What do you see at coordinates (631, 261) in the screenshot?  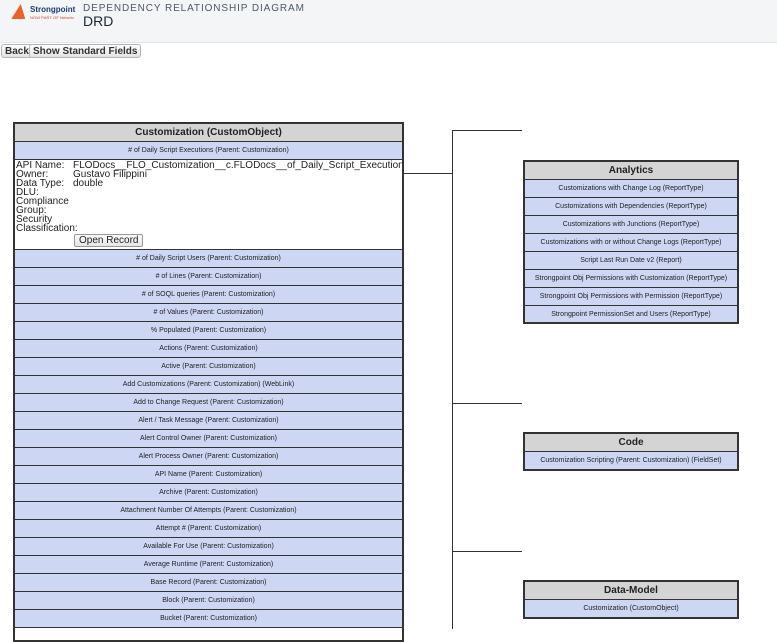 I see `list-item: Script Last Run Date v2 (Report)` at bounding box center [631, 261].